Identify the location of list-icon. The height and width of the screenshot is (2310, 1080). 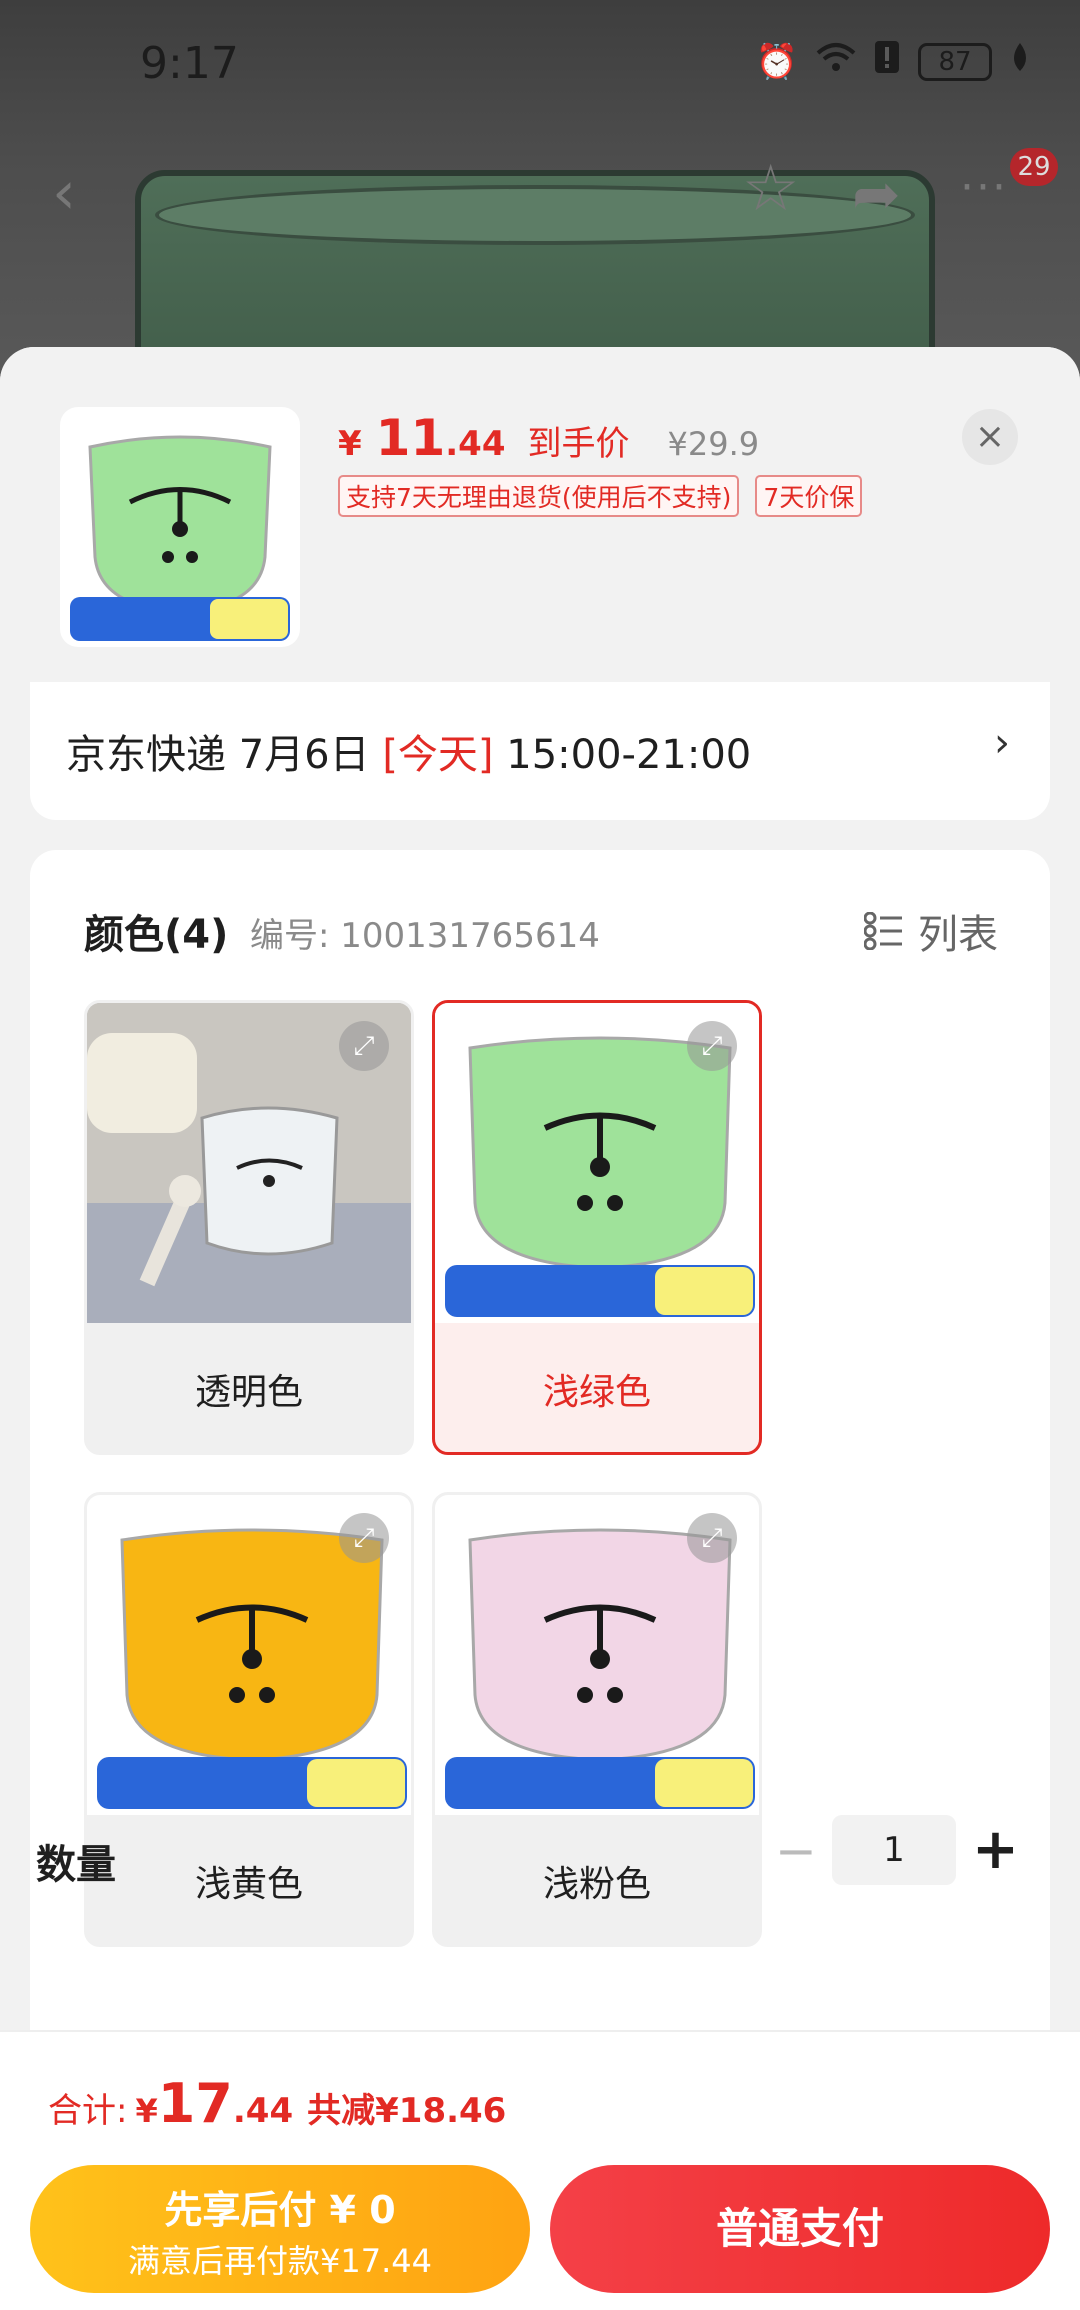
(883, 931).